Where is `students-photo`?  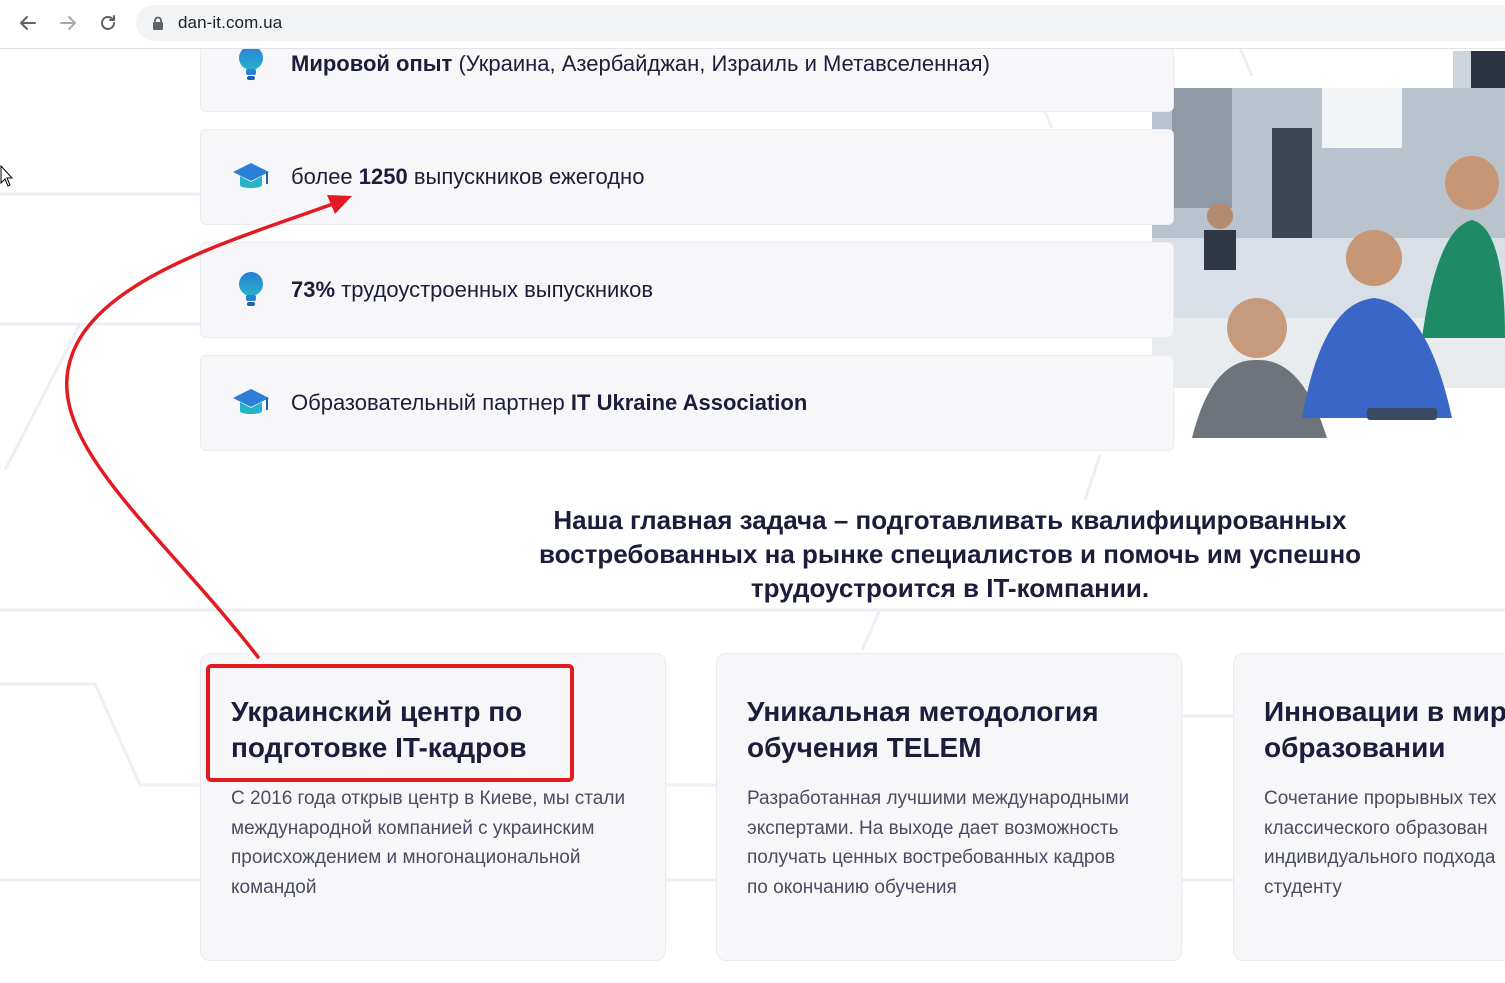 students-photo is located at coordinates (1328, 263).